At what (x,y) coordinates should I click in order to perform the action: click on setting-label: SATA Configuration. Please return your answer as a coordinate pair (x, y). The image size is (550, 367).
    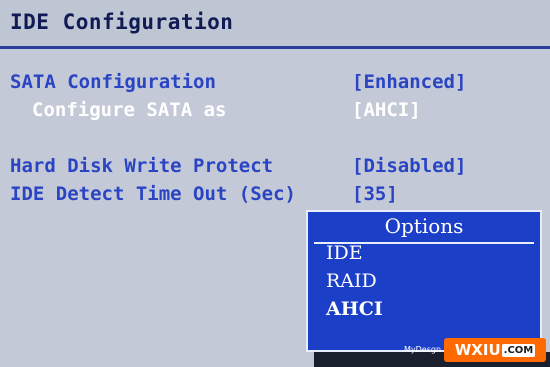
    Looking at the image, I should click on (113, 82).